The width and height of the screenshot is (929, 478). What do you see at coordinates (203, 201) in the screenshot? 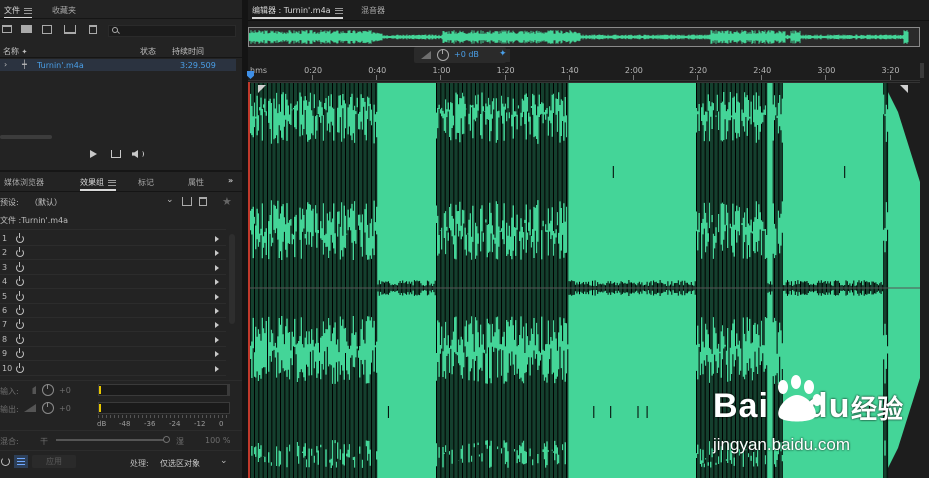
I see `delete-preset-icon` at bounding box center [203, 201].